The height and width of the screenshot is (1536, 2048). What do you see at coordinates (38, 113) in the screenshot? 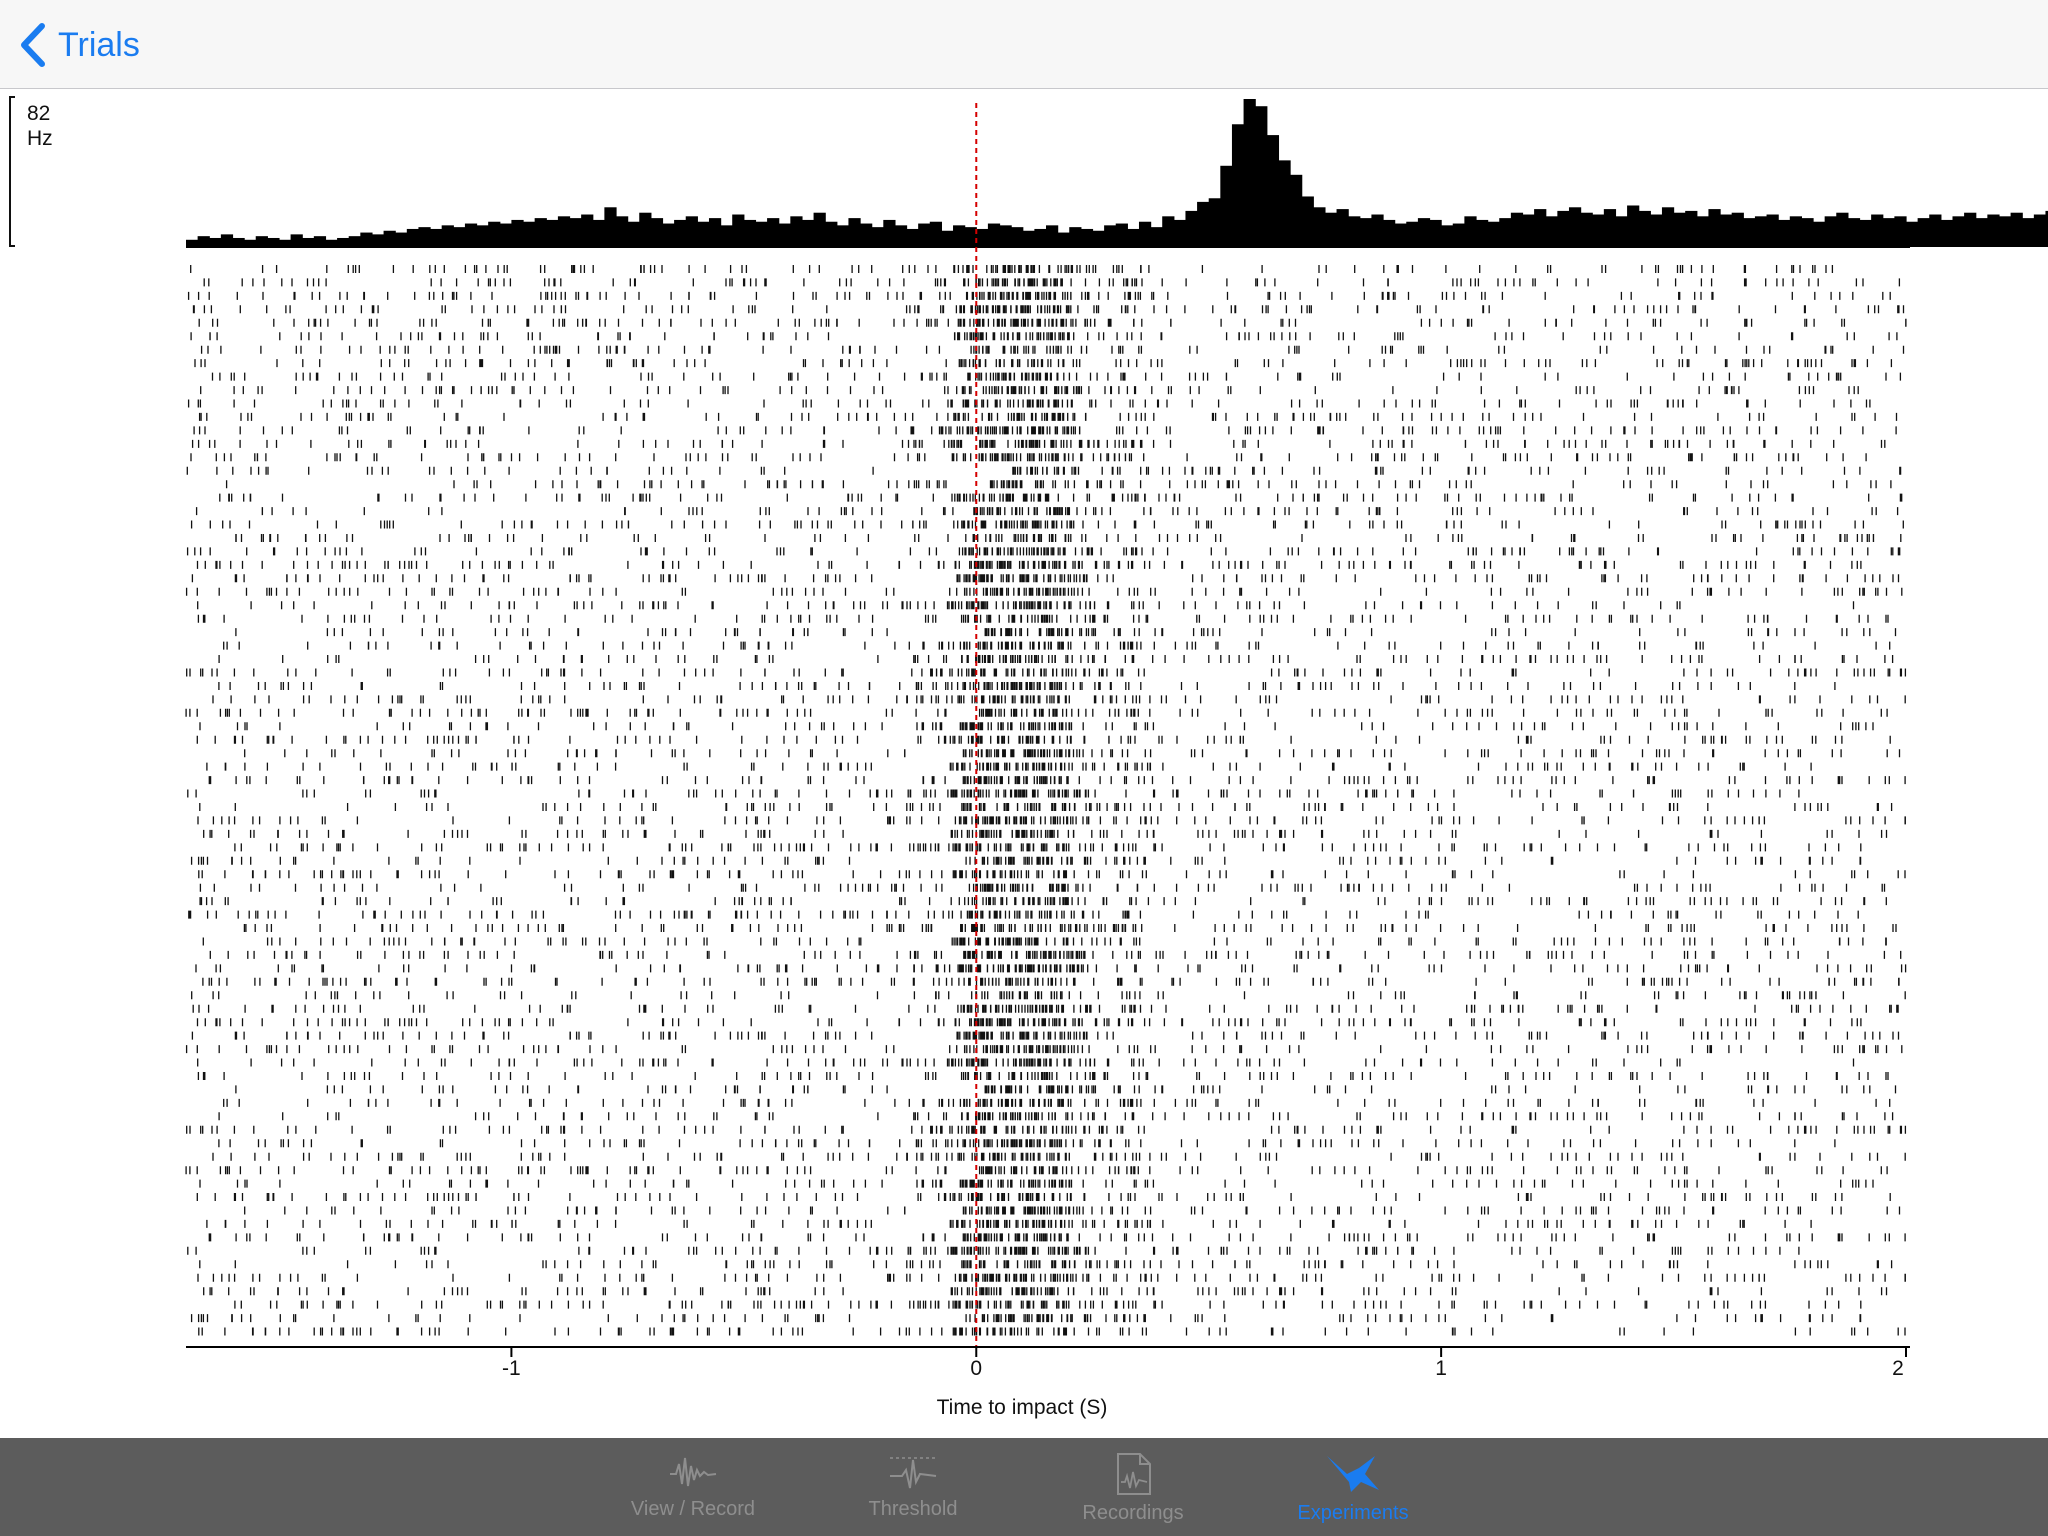
I see `histogram-scale-value: 82` at bounding box center [38, 113].